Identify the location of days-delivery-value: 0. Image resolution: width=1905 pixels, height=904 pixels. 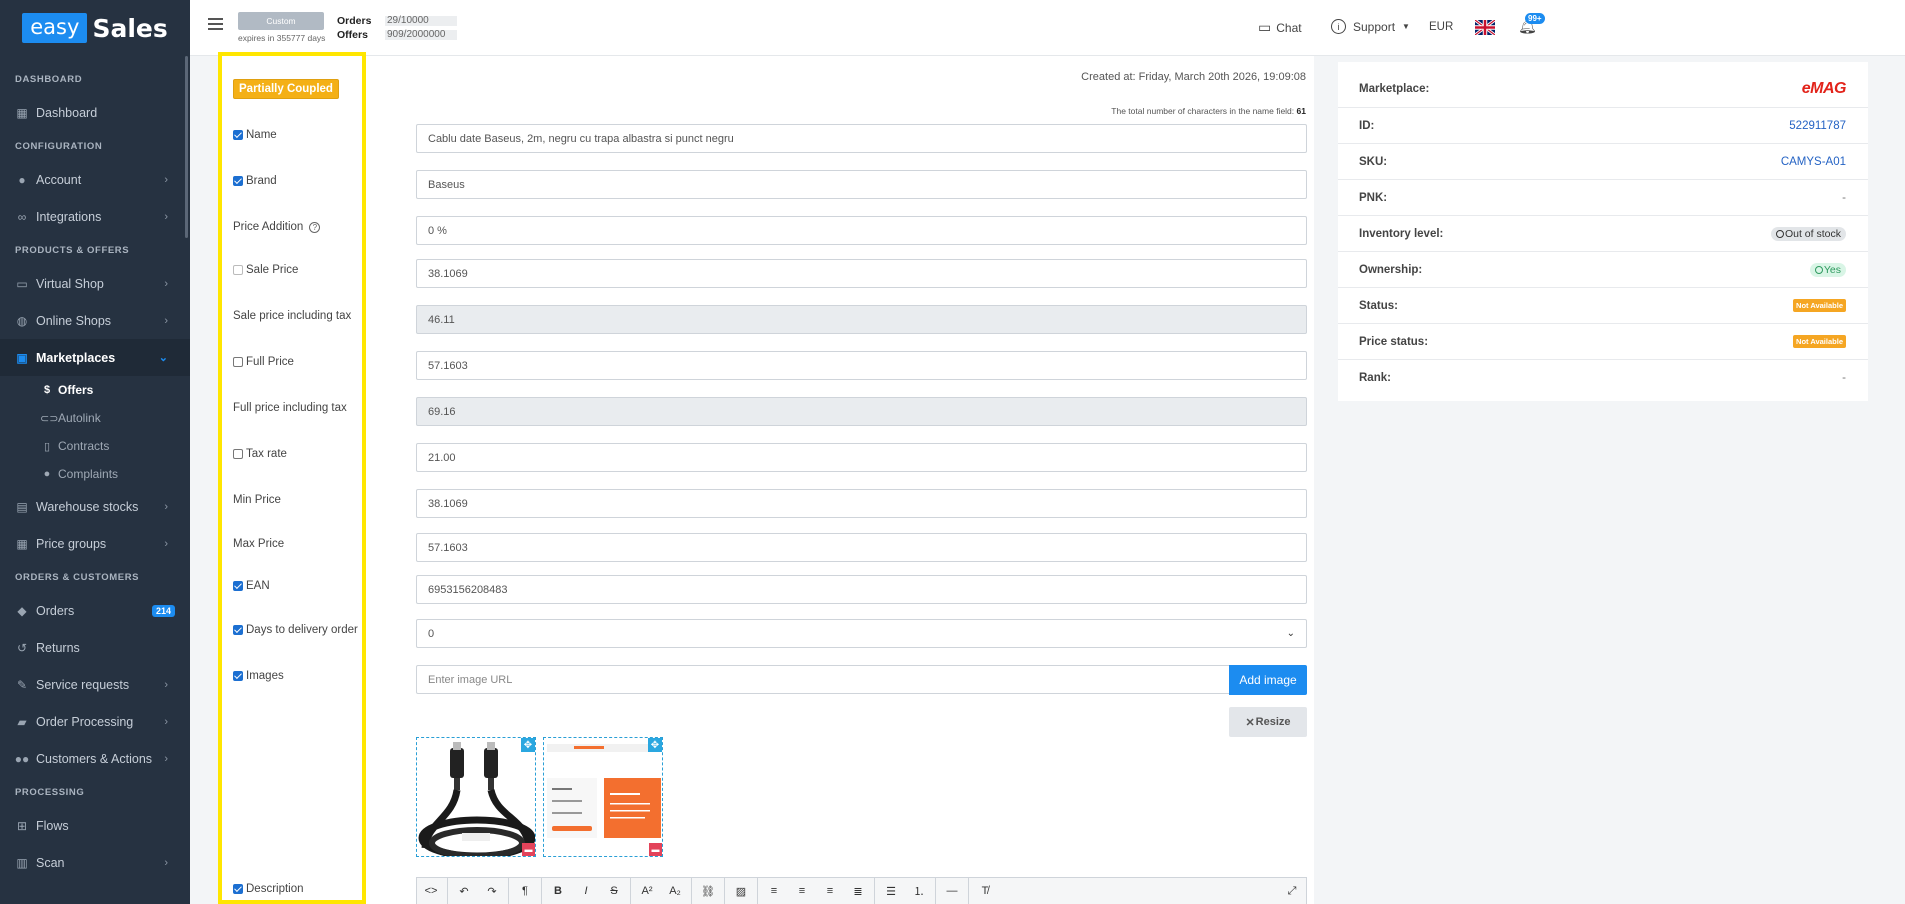
(431, 633).